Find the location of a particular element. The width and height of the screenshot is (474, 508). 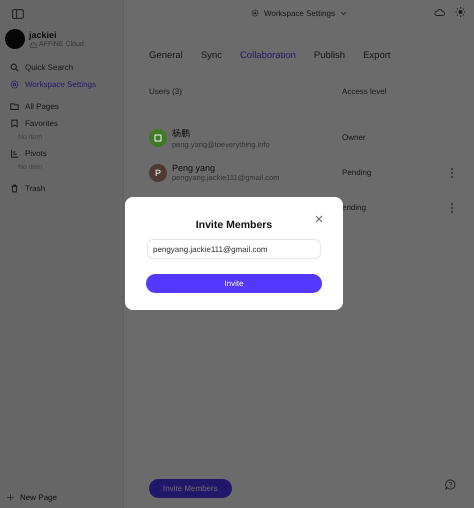

user-name: Peng yang is located at coordinates (194, 168).